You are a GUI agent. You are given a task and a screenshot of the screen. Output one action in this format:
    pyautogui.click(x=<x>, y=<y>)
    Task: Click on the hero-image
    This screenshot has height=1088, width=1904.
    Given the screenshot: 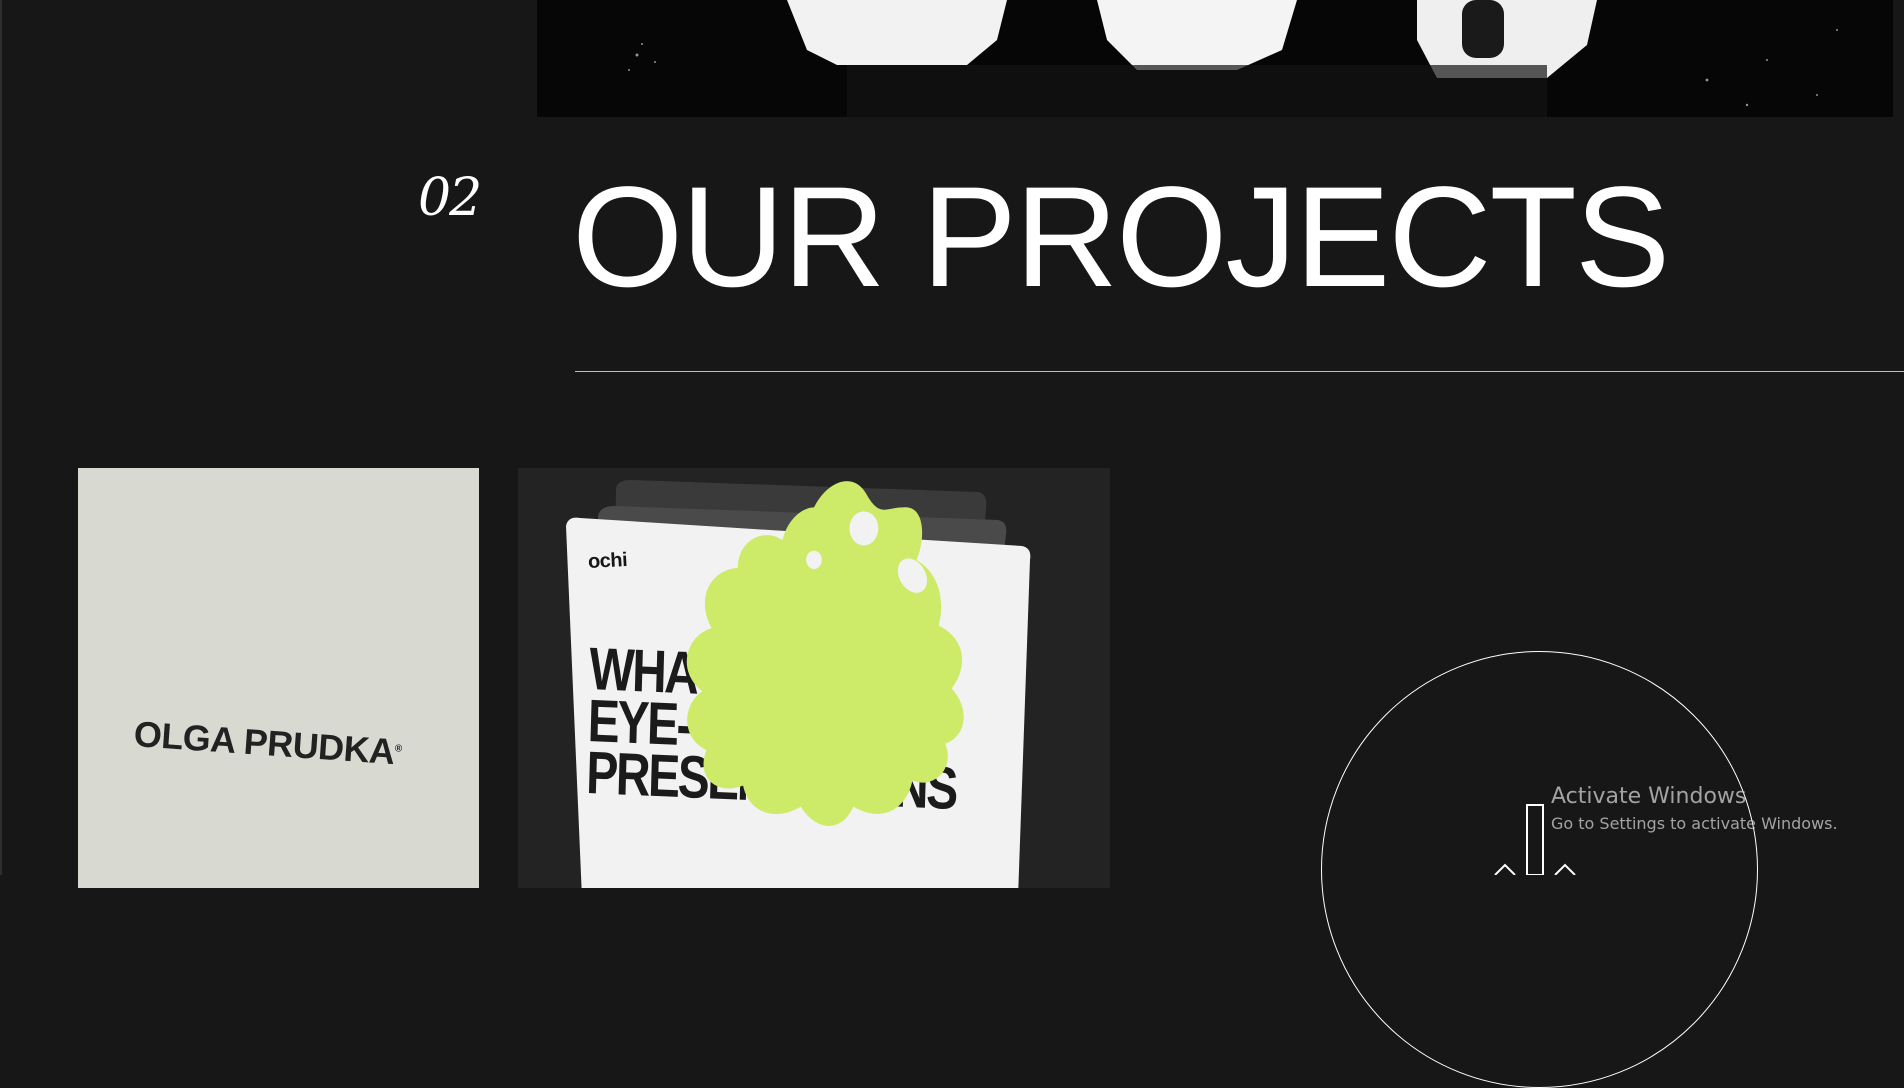 What is the action you would take?
    pyautogui.click(x=1215, y=58)
    